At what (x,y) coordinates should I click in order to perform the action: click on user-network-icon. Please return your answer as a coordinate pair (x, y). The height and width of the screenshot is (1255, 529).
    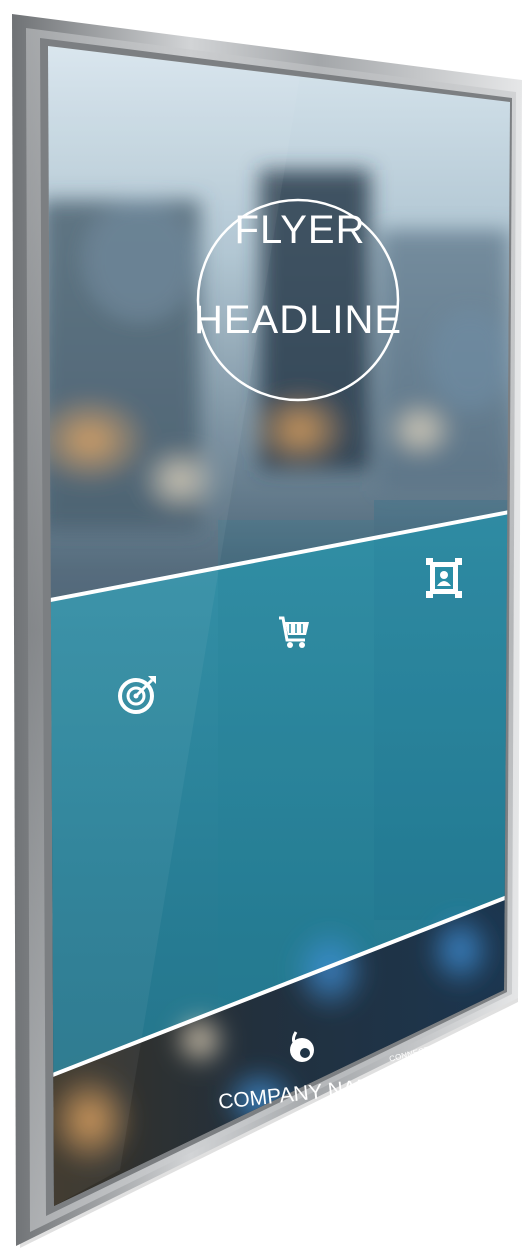
    Looking at the image, I should click on (444, 578).